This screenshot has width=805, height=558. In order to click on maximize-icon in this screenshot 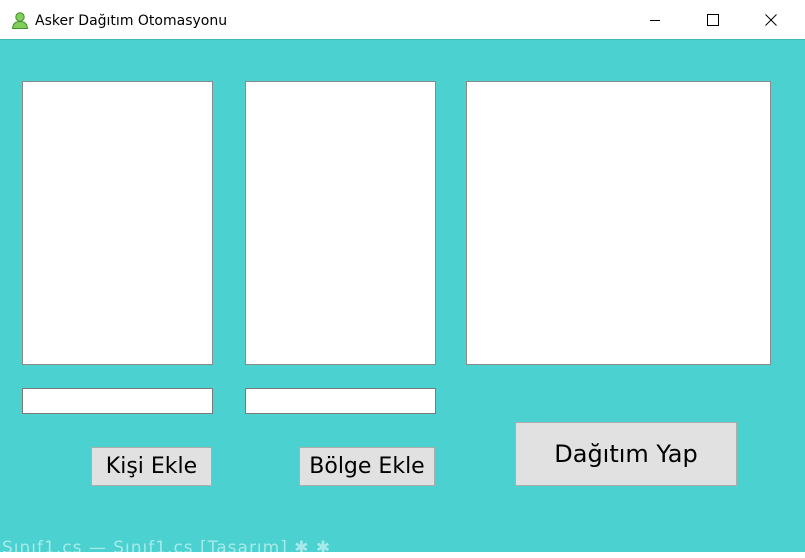, I will do `click(713, 20)`.